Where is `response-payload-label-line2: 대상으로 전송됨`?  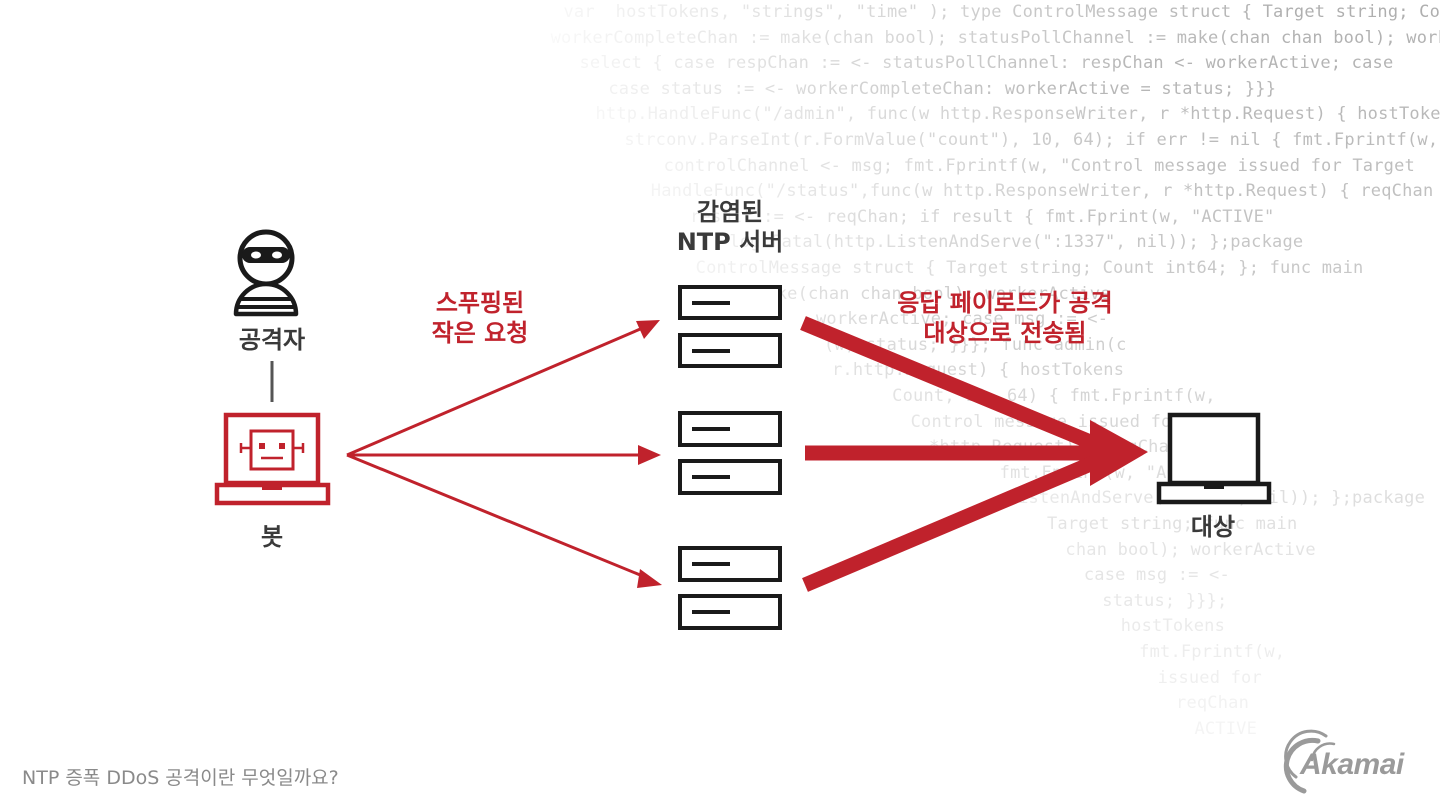 response-payload-label-line2: 대상으로 전송됨 is located at coordinates (1005, 333).